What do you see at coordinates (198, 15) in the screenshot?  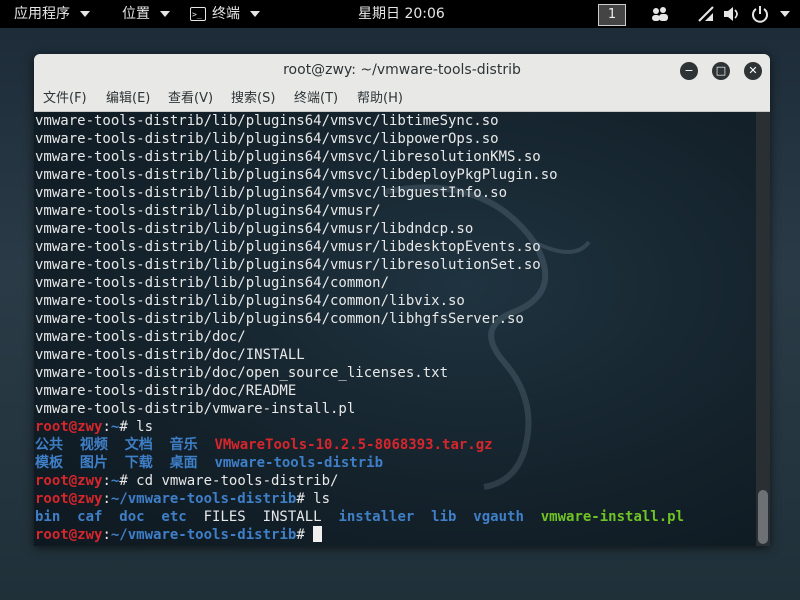 I see `terminal-icon` at bounding box center [198, 15].